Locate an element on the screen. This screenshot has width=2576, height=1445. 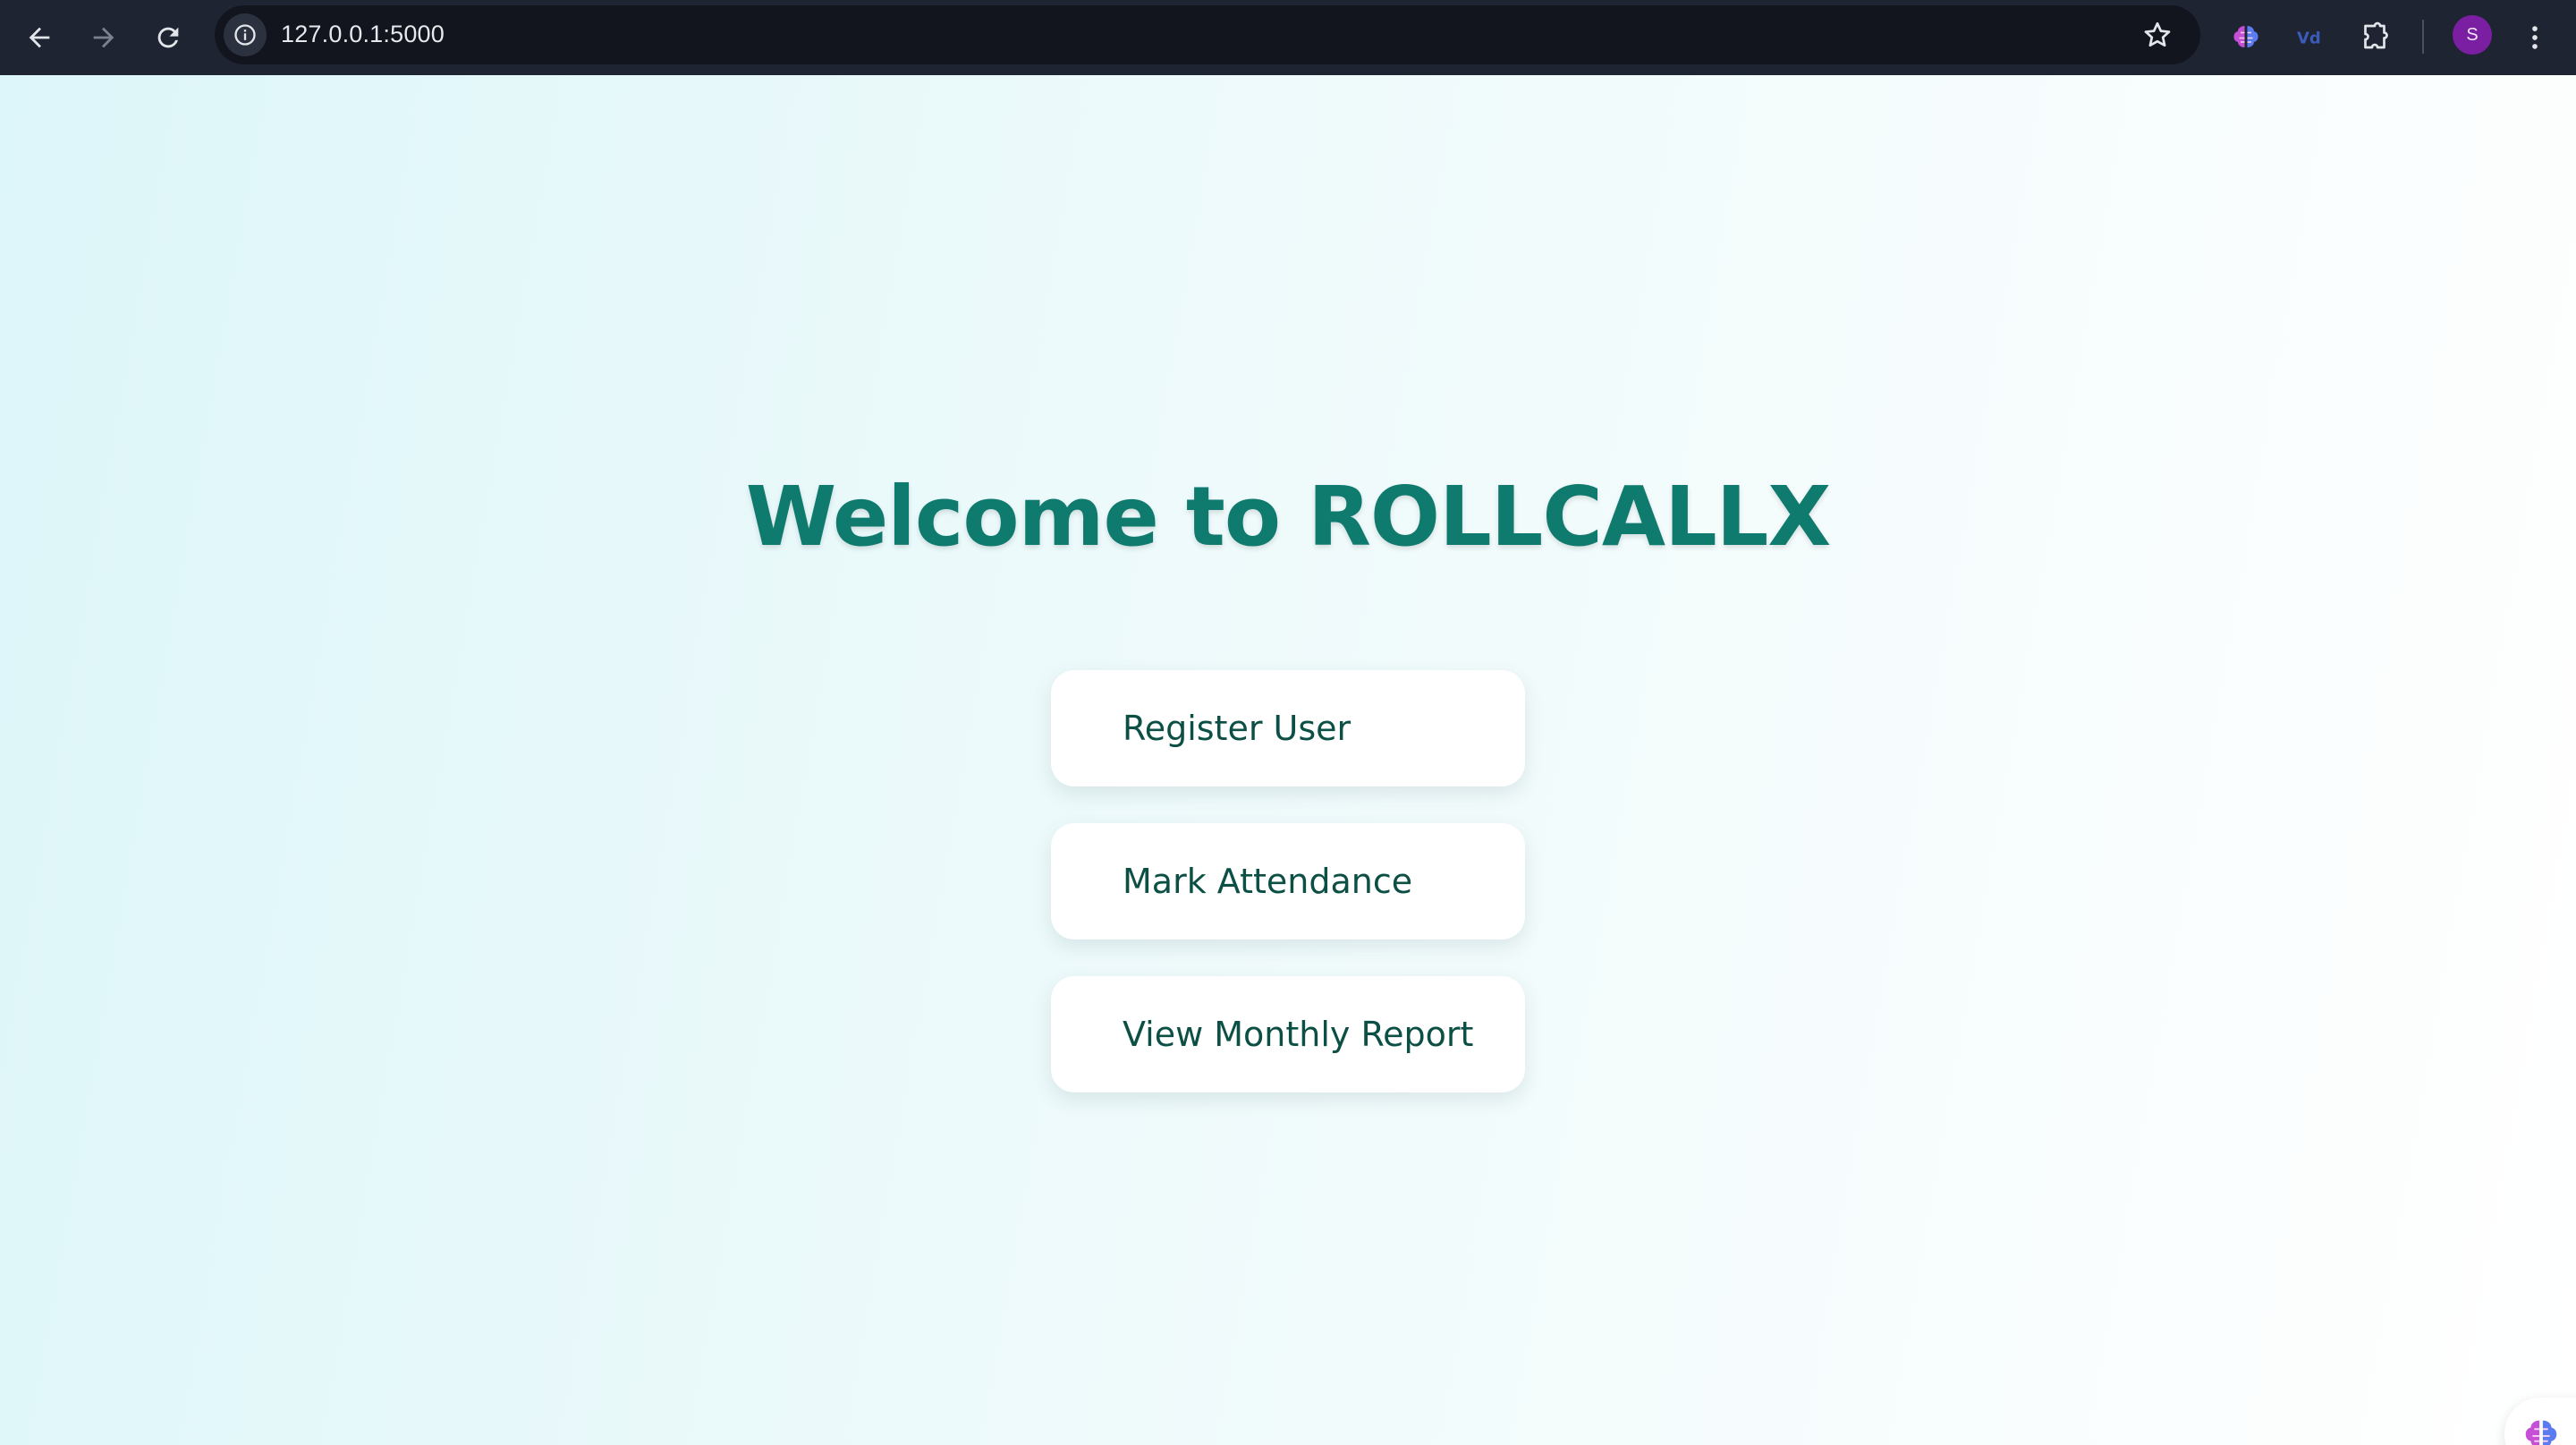
extensions-puzzle-icon is located at coordinates (2376, 35).